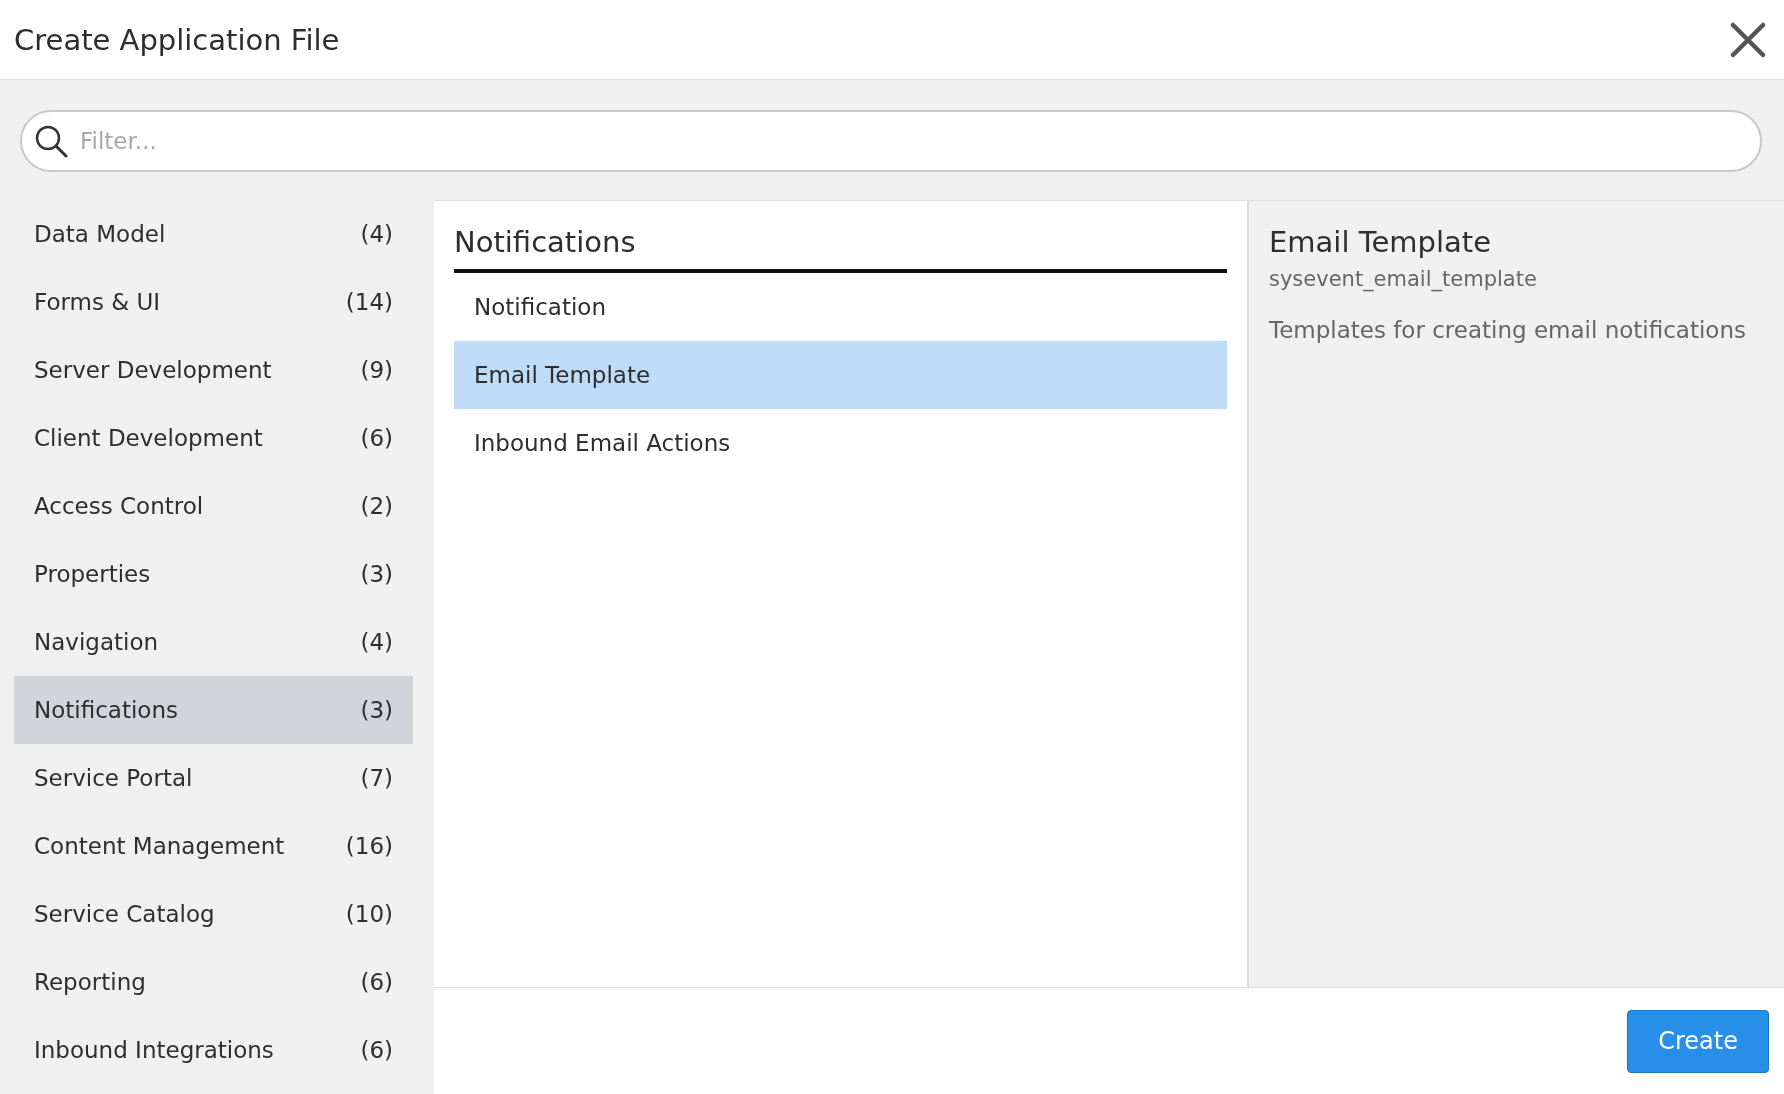  Describe the element at coordinates (213, 778) in the screenshot. I see `category-item: Service Portal (7)` at that location.